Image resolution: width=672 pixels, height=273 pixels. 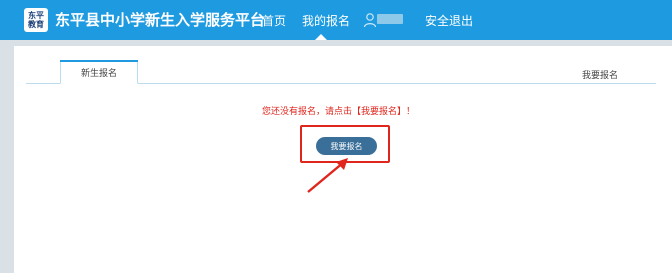 I want to click on no-registration-notice: 您还没有报名，请点击【我要报名】！, so click(x=339, y=112).